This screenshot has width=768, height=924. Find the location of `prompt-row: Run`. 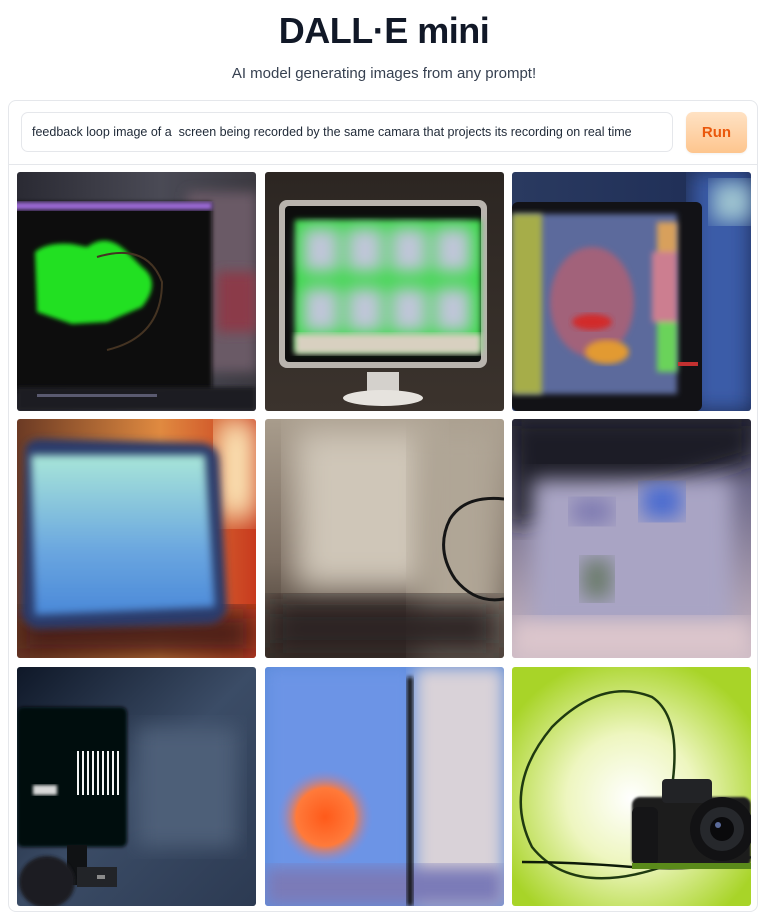

prompt-row: Run is located at coordinates (383, 133).